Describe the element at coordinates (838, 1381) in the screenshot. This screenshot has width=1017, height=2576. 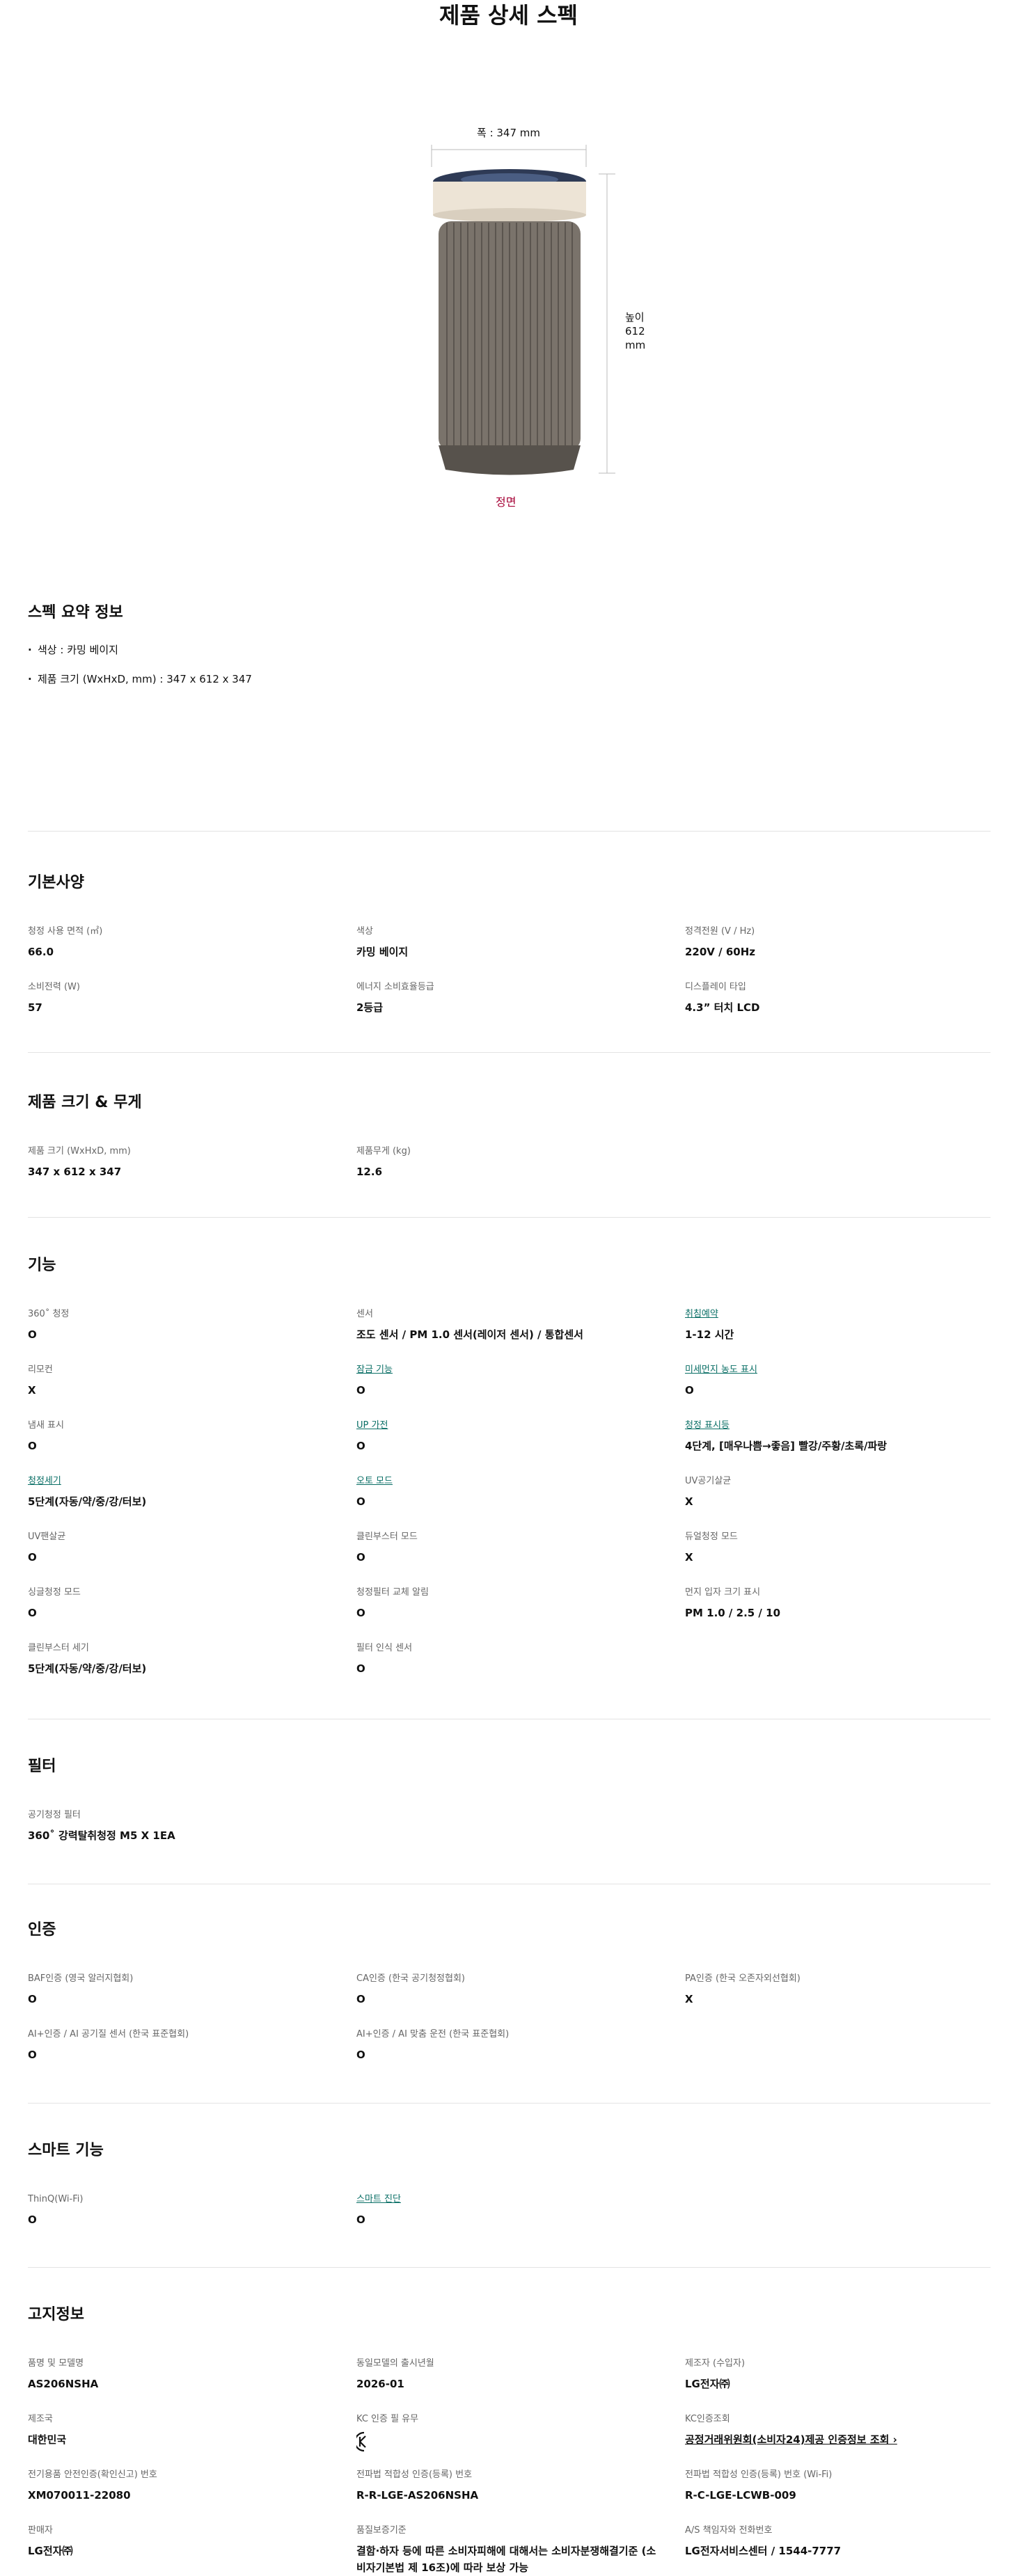
I see `spec-item: 미세먼지 농도 표시 O` at that location.